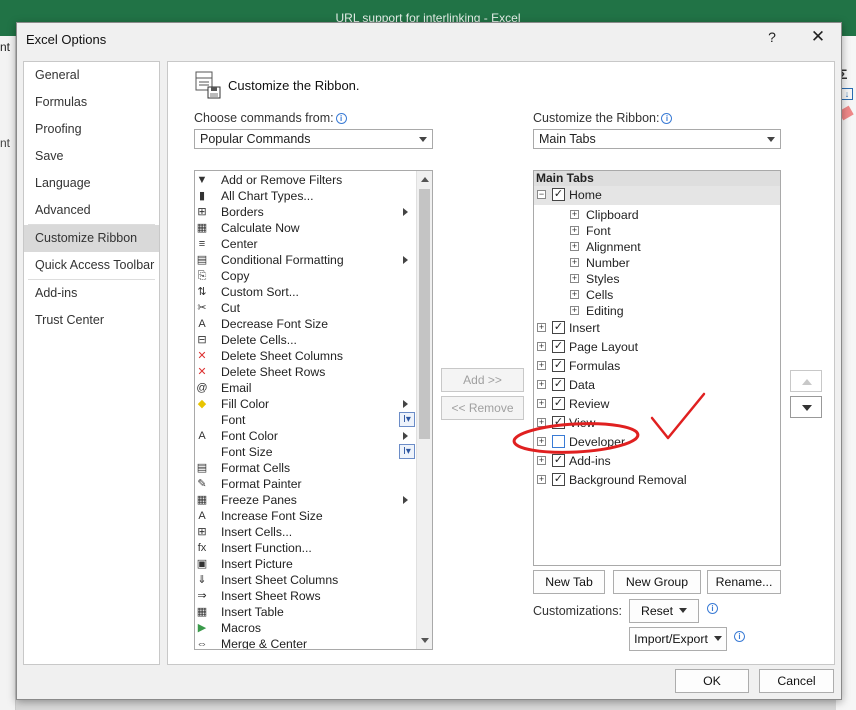 The height and width of the screenshot is (710, 856). I want to click on commands-scrollbar, so click(424, 410).